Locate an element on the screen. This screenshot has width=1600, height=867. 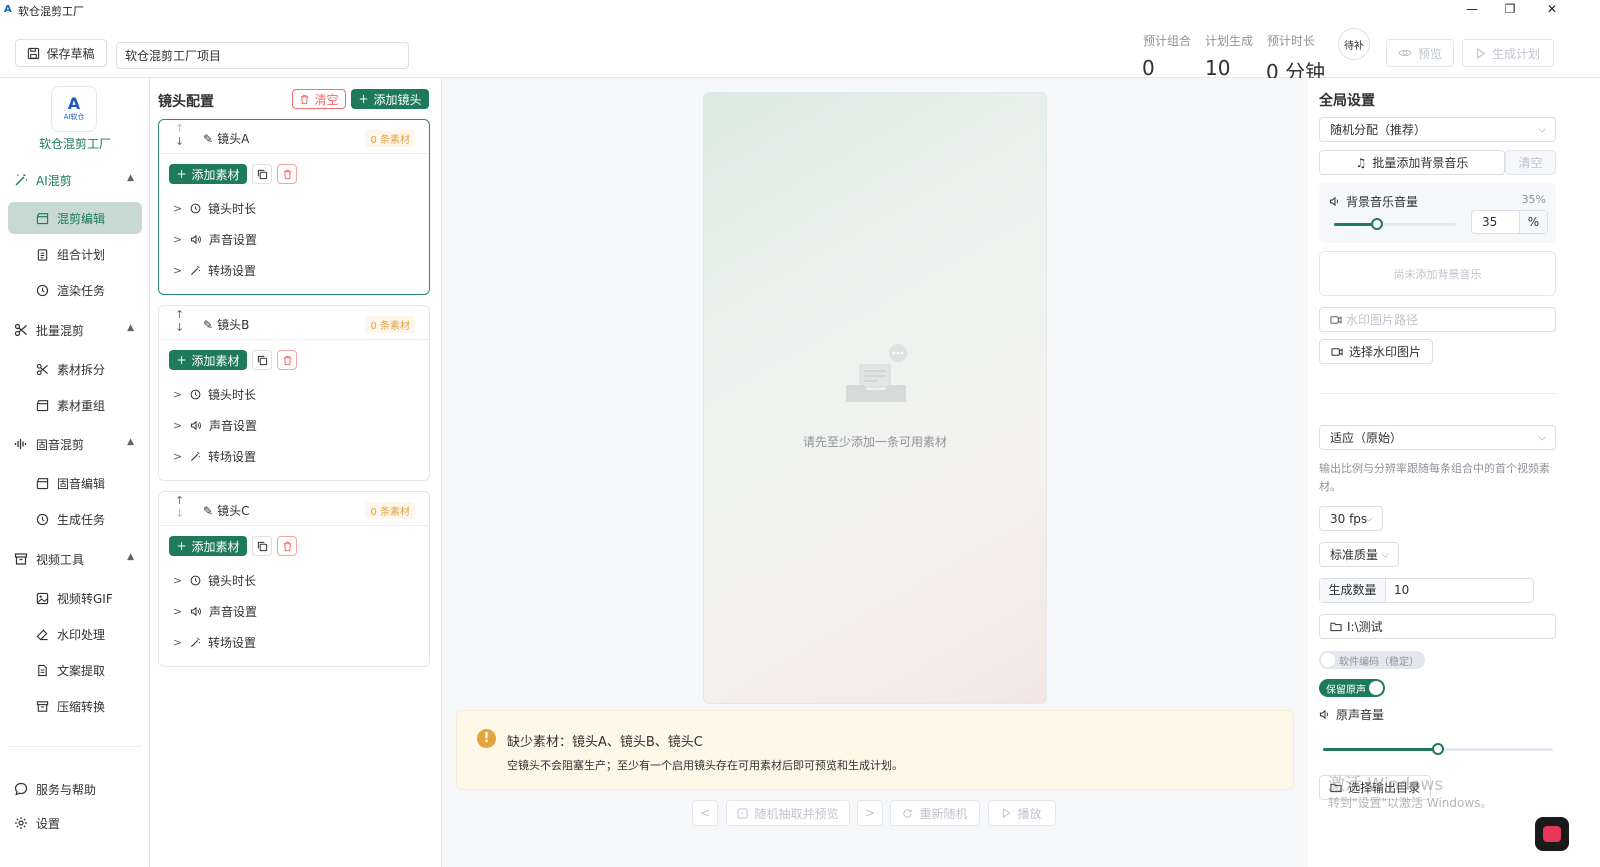
shot-card-b: ↑ ↓ ✎ 镜头B 0 条素材 + 添加素材 > 镜头时长 > 声音设置 > 转场设置 is located at coordinates (294, 393).